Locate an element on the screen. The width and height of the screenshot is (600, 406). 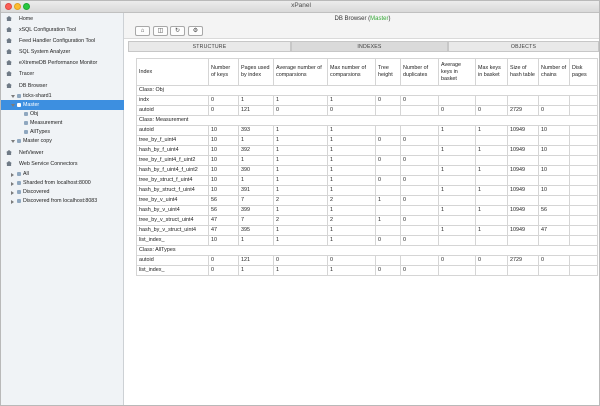
column-header: Number of keys is located at coordinates (223, 72).